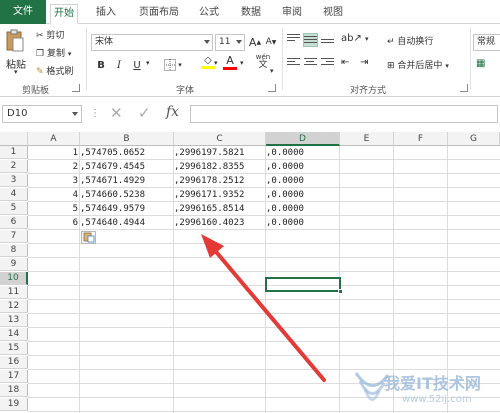  What do you see at coordinates (437, 399) in the screenshot?
I see `watermark-url: www.52ij.com` at bounding box center [437, 399].